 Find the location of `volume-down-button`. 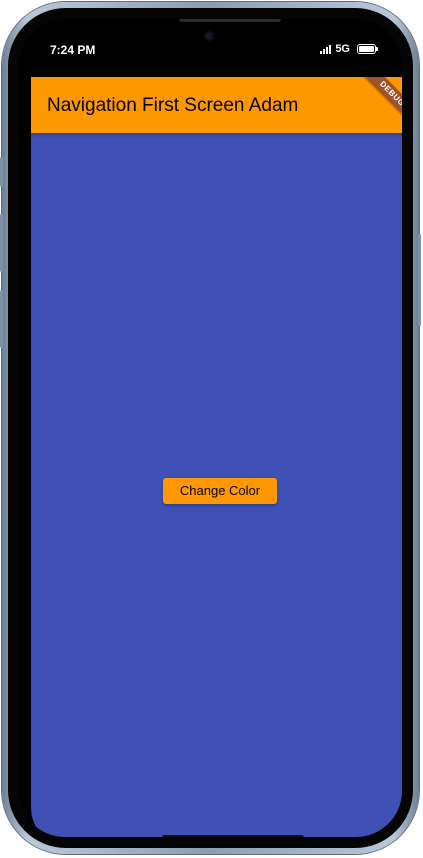

volume-down-button is located at coordinates (1, 319).